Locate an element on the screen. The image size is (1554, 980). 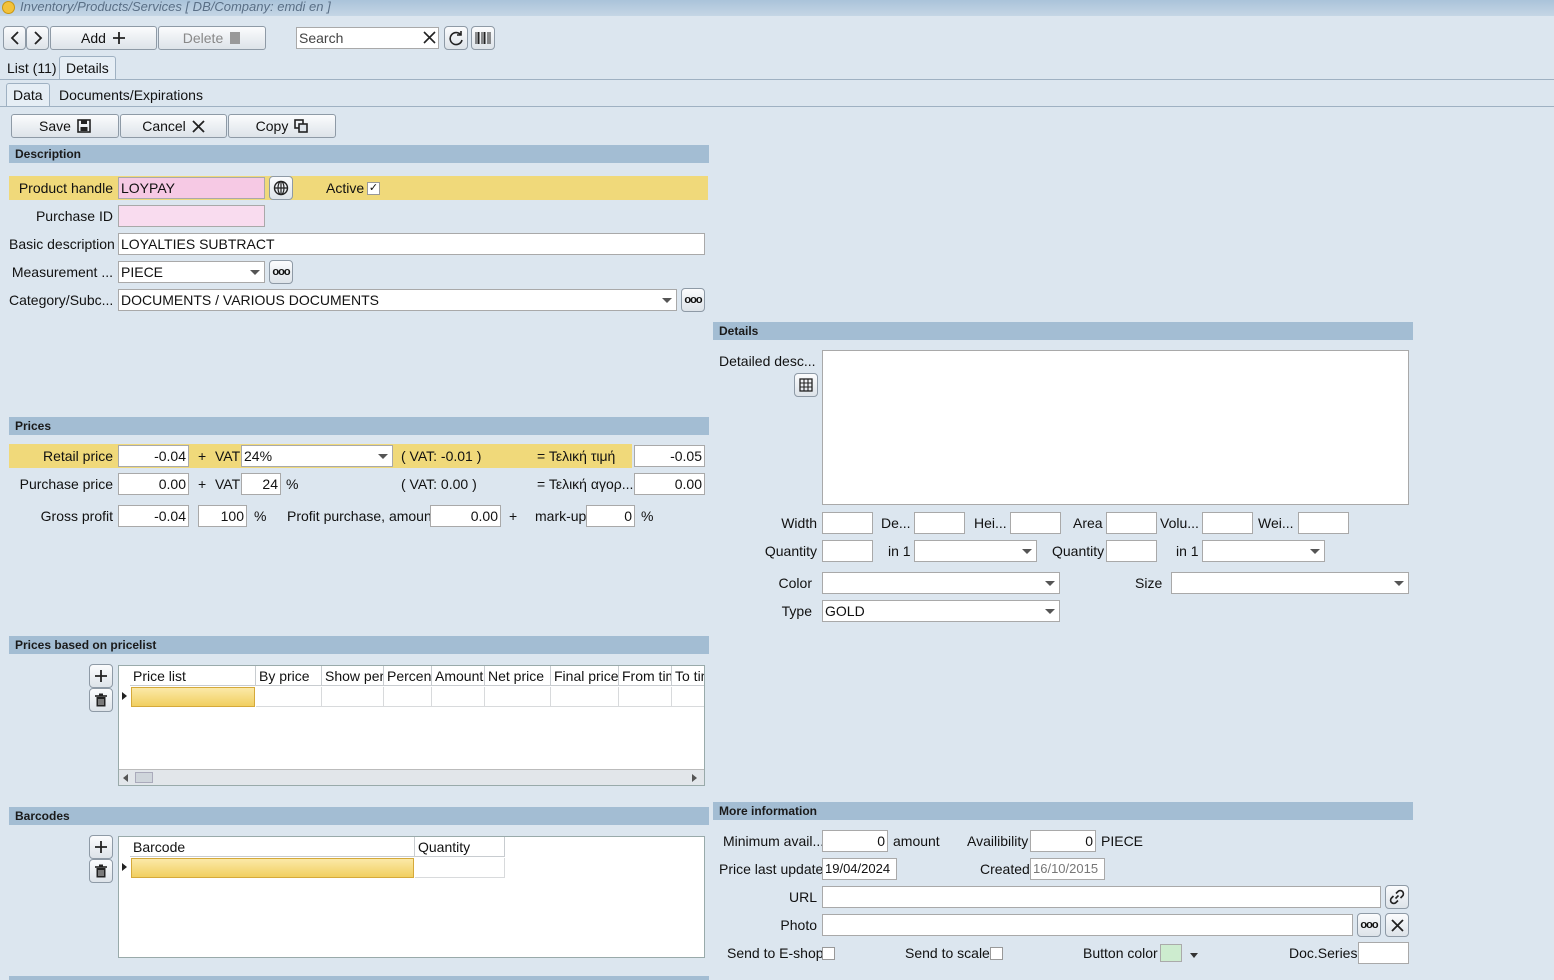
column-header: Price list is located at coordinates (193, 676).